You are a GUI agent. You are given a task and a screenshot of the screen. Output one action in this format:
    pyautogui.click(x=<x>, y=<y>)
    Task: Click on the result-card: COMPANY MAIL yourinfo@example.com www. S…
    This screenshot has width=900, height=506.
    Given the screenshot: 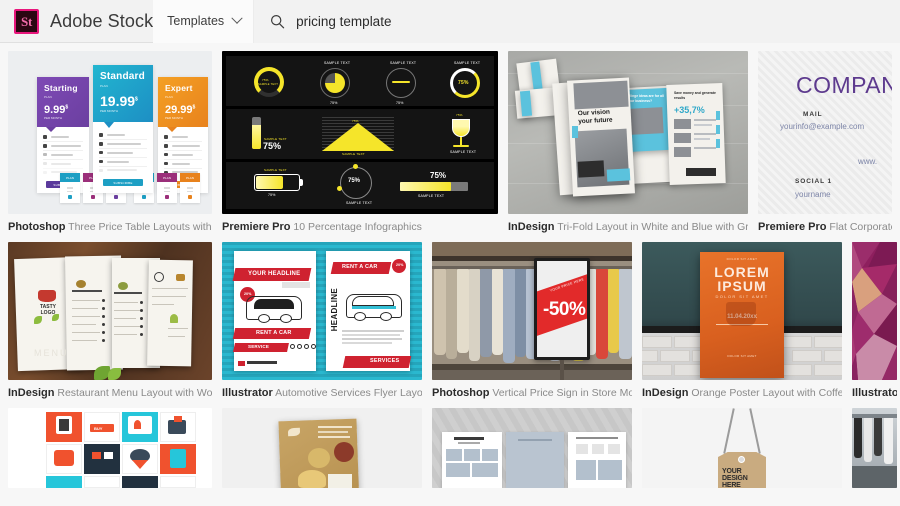 What is the action you would take?
    pyautogui.click(x=825, y=142)
    